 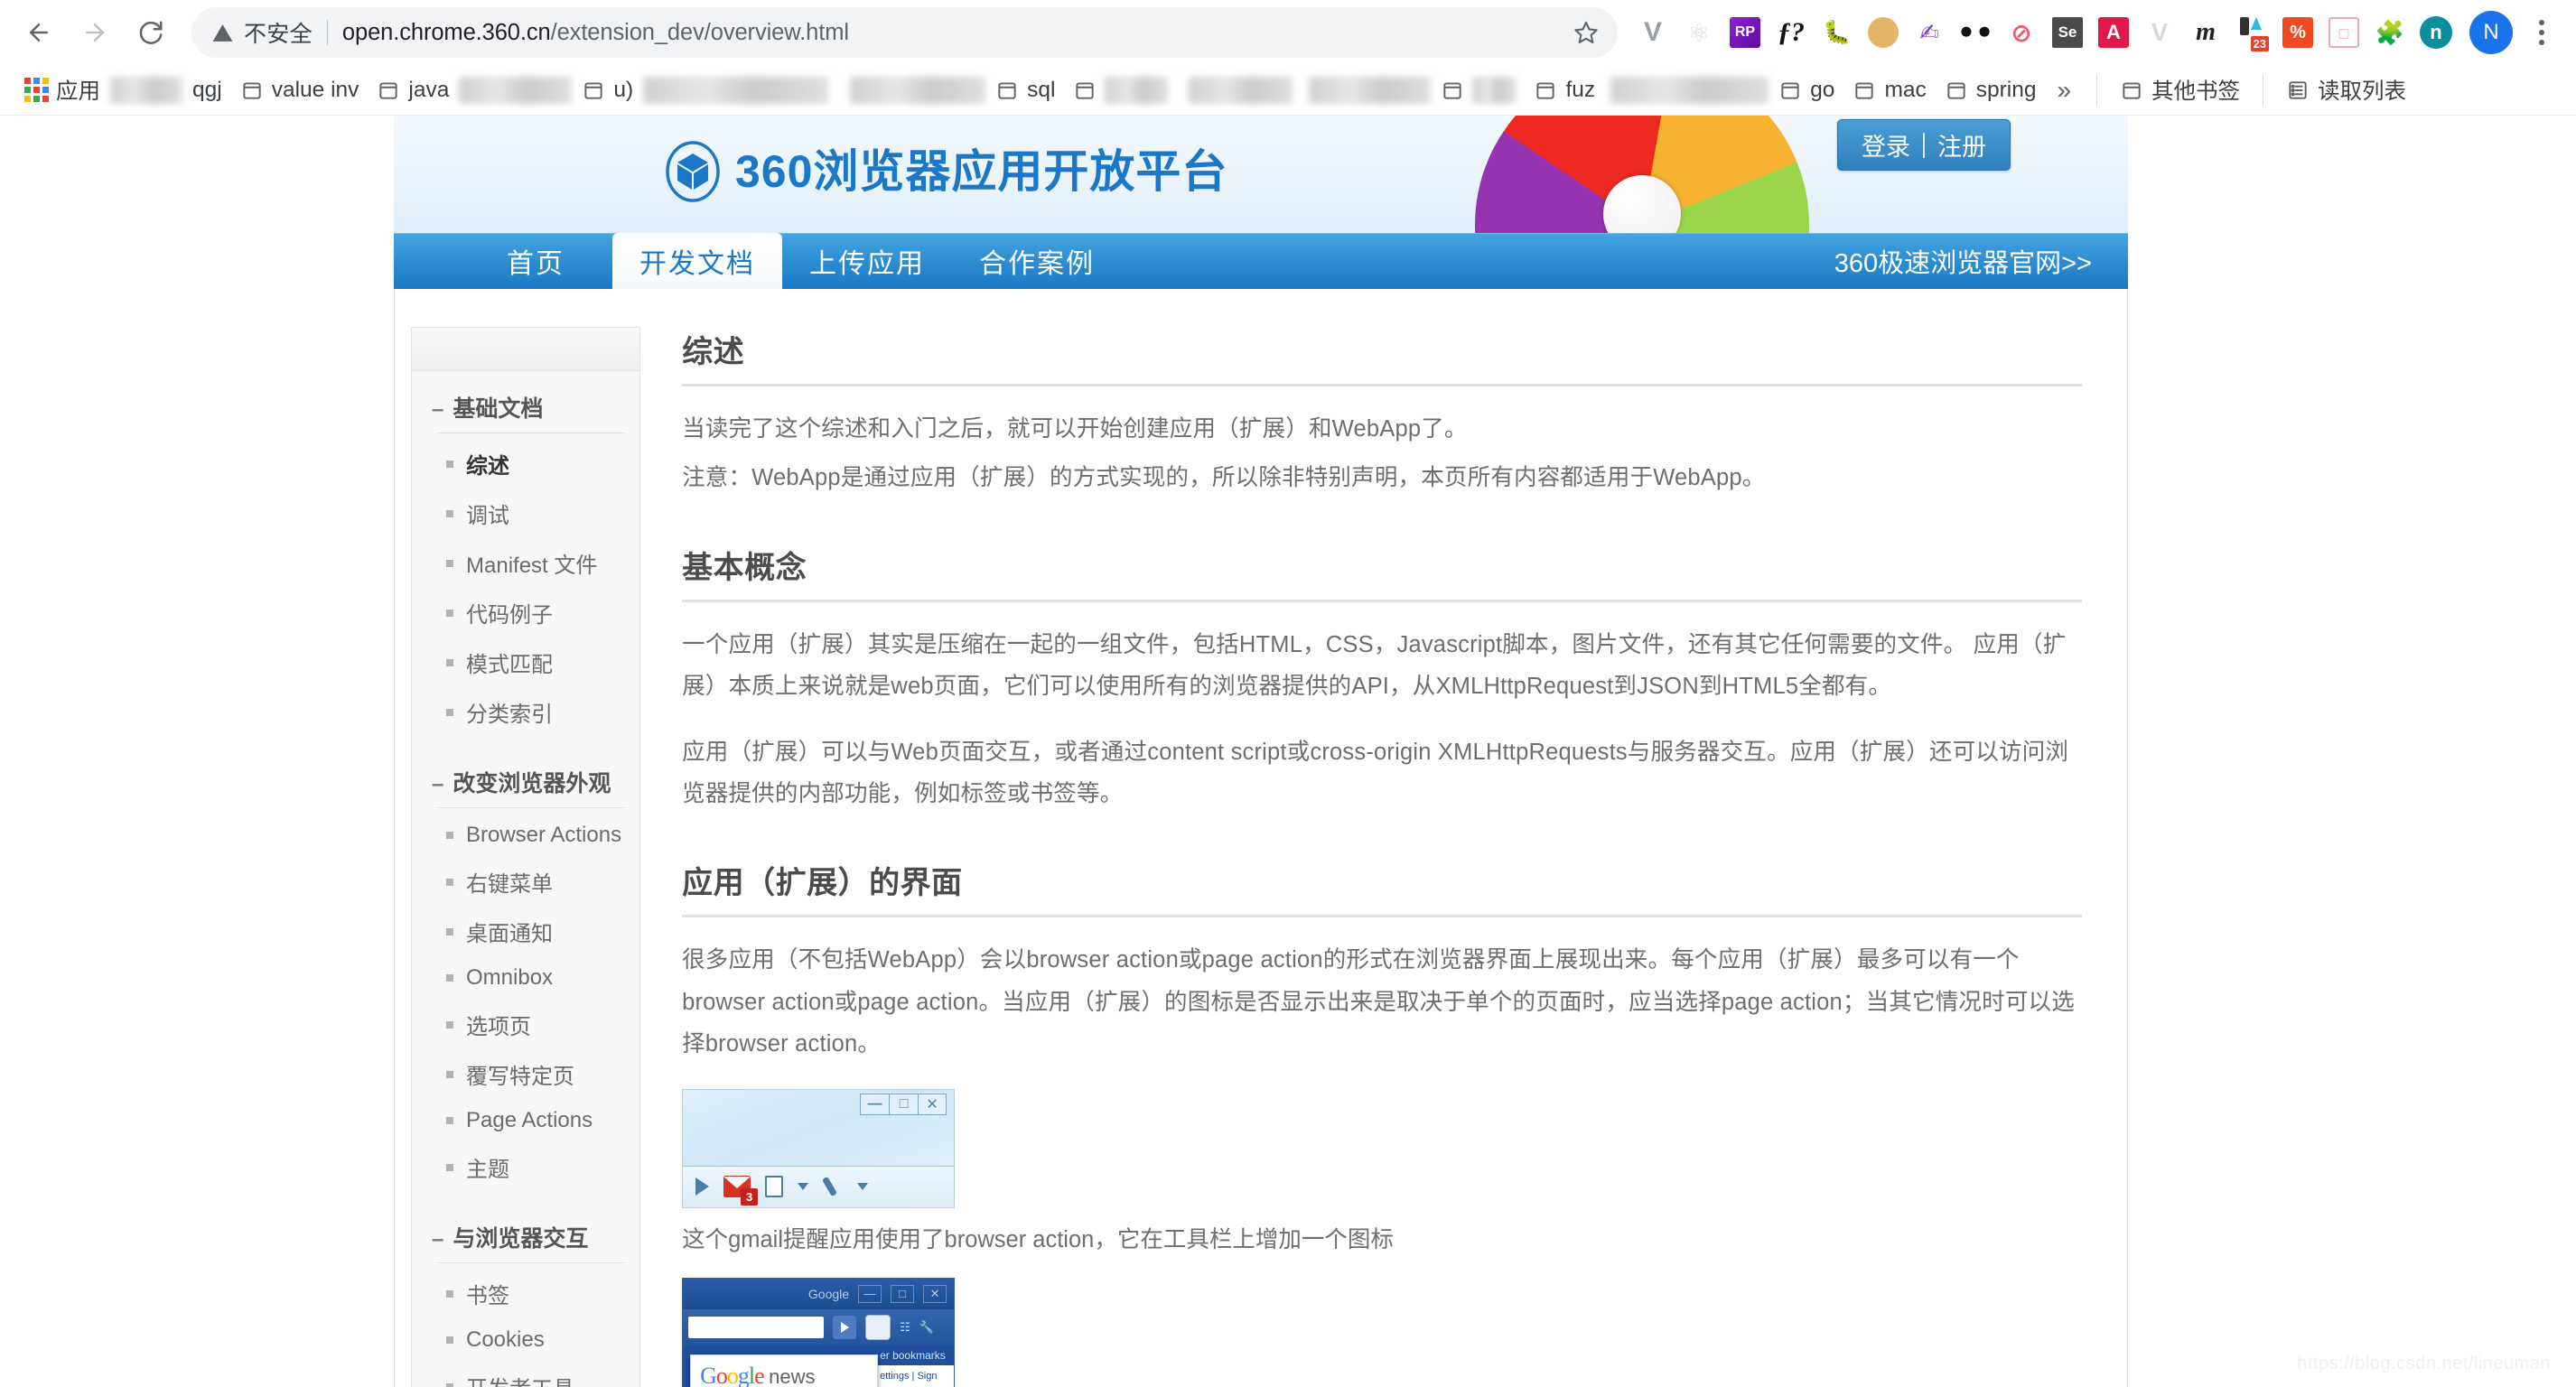 What do you see at coordinates (2159, 32) in the screenshot?
I see `extension-chevron-shield-icon: V` at bounding box center [2159, 32].